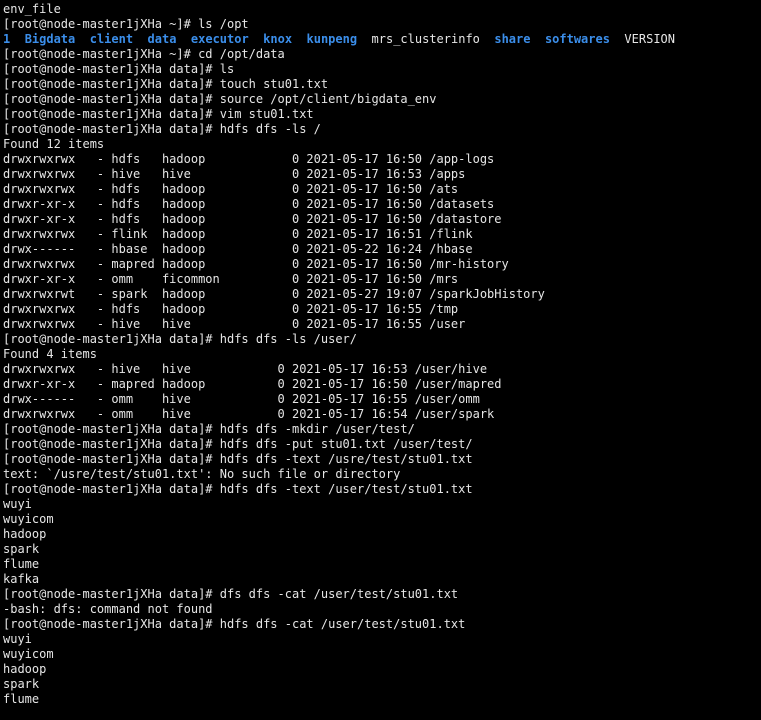 The height and width of the screenshot is (720, 761). I want to click on directory-name: data, so click(162, 39).